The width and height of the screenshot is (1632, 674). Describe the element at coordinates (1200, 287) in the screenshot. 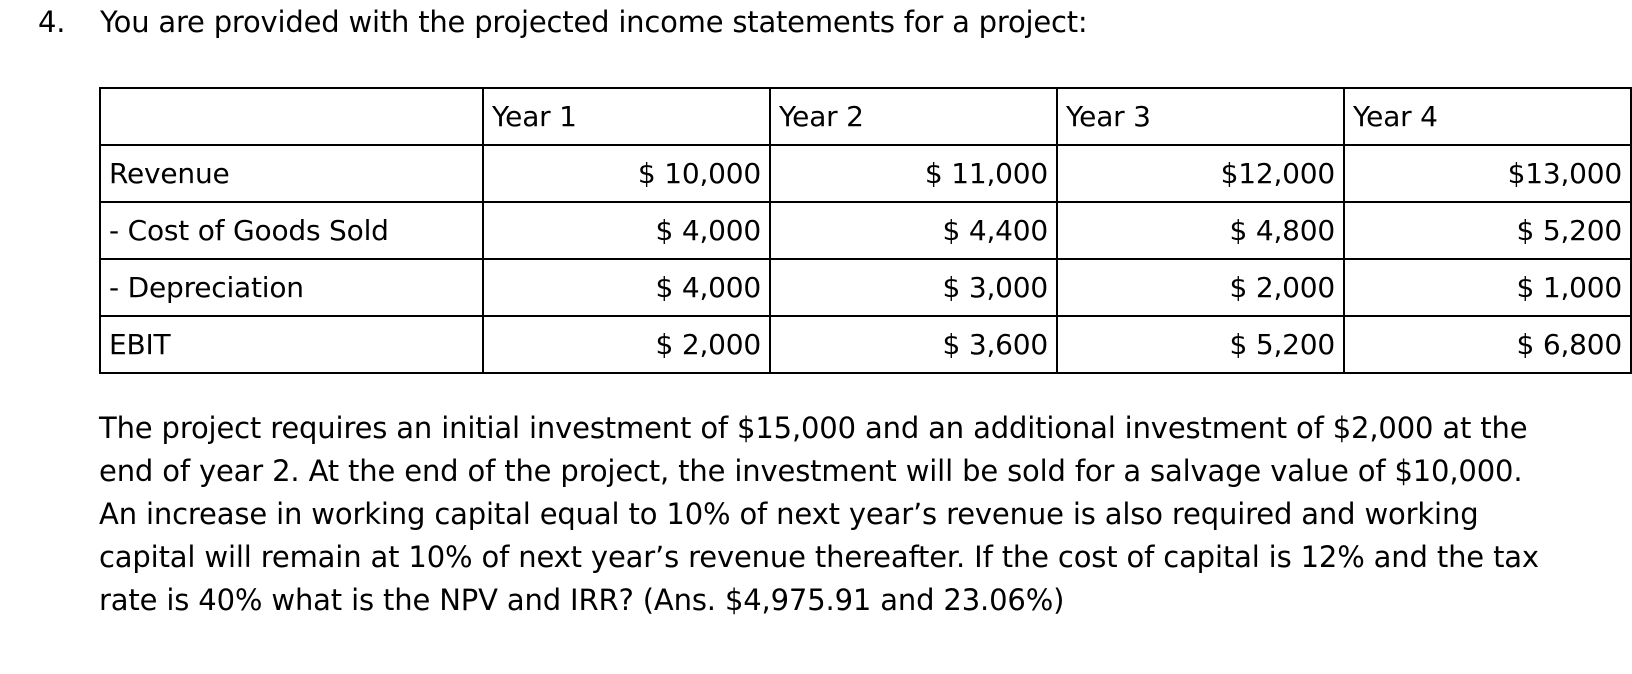

I see `cell-depreciation-year-3: $ 2,000` at that location.